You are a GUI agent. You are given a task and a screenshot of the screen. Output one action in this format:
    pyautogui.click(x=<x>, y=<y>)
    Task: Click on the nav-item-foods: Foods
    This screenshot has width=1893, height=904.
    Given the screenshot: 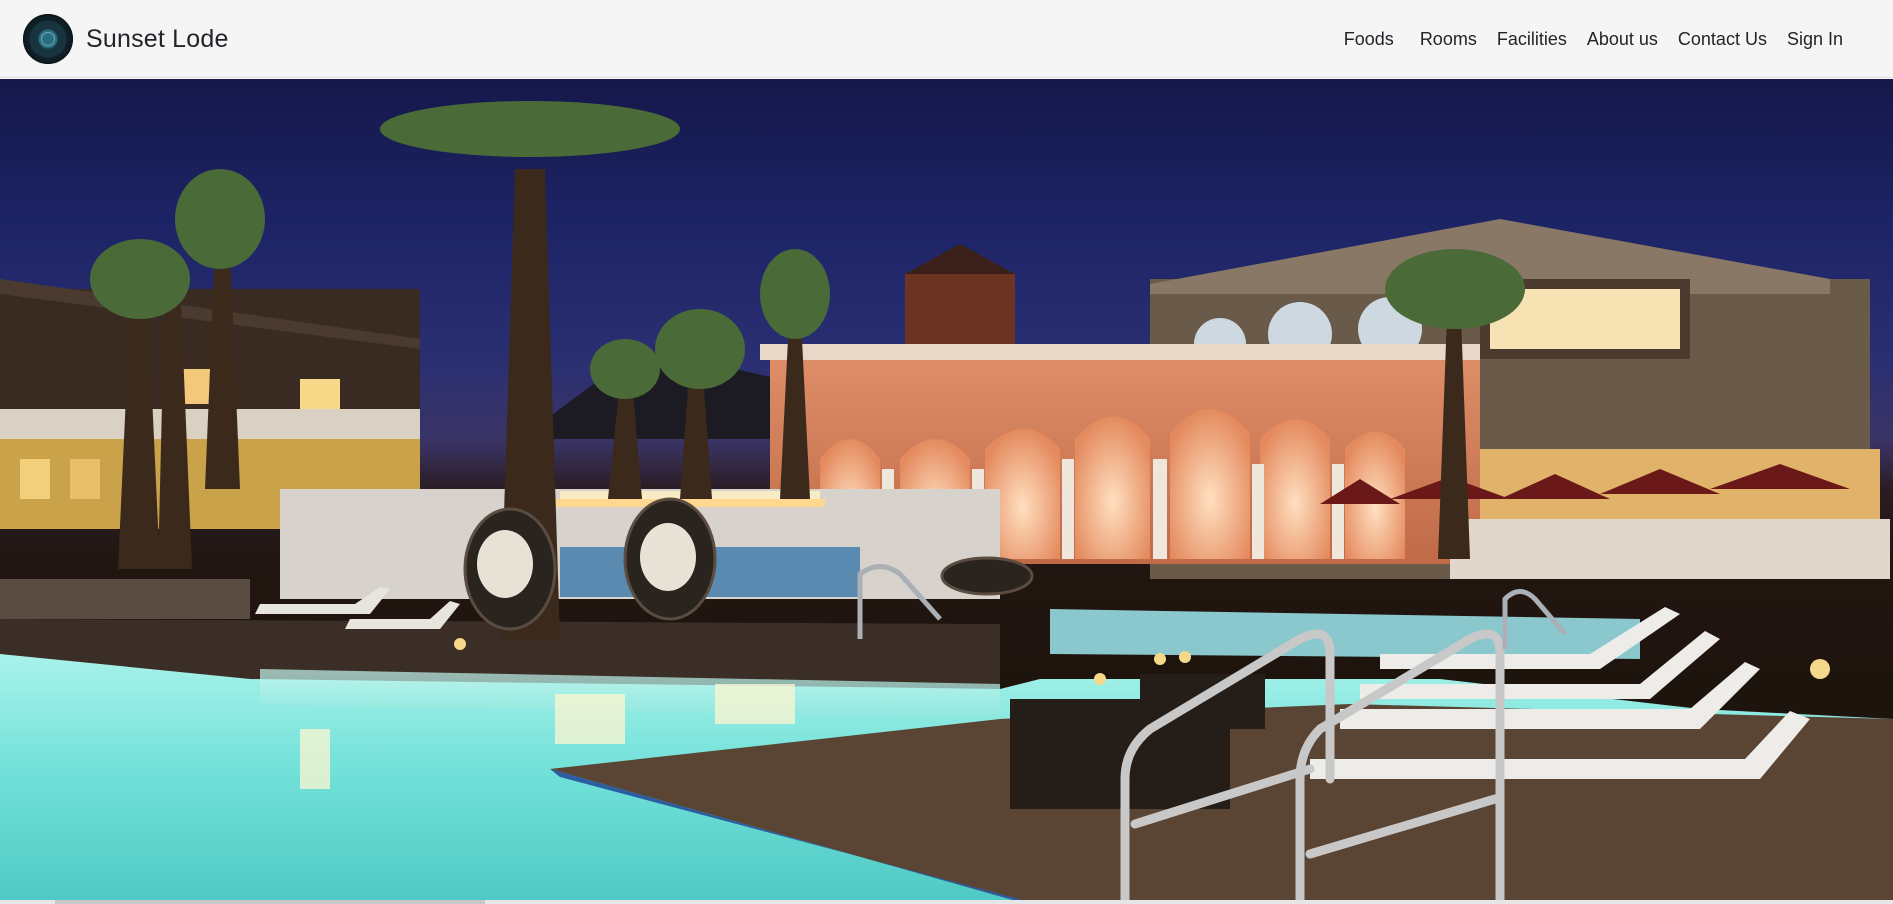 What is the action you would take?
    pyautogui.click(x=1372, y=39)
    